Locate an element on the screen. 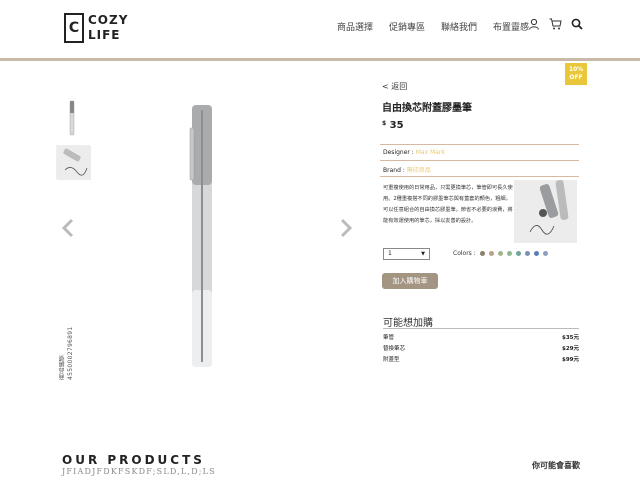 The image size is (640, 480). cart-icon is located at coordinates (555, 24).